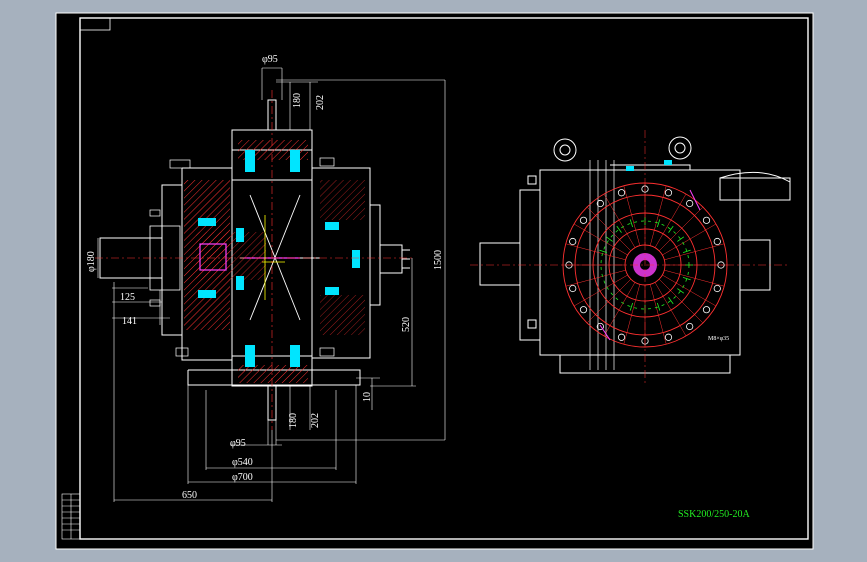 The width and height of the screenshot is (867, 562). I want to click on dim-1500: 1500, so click(438, 260).